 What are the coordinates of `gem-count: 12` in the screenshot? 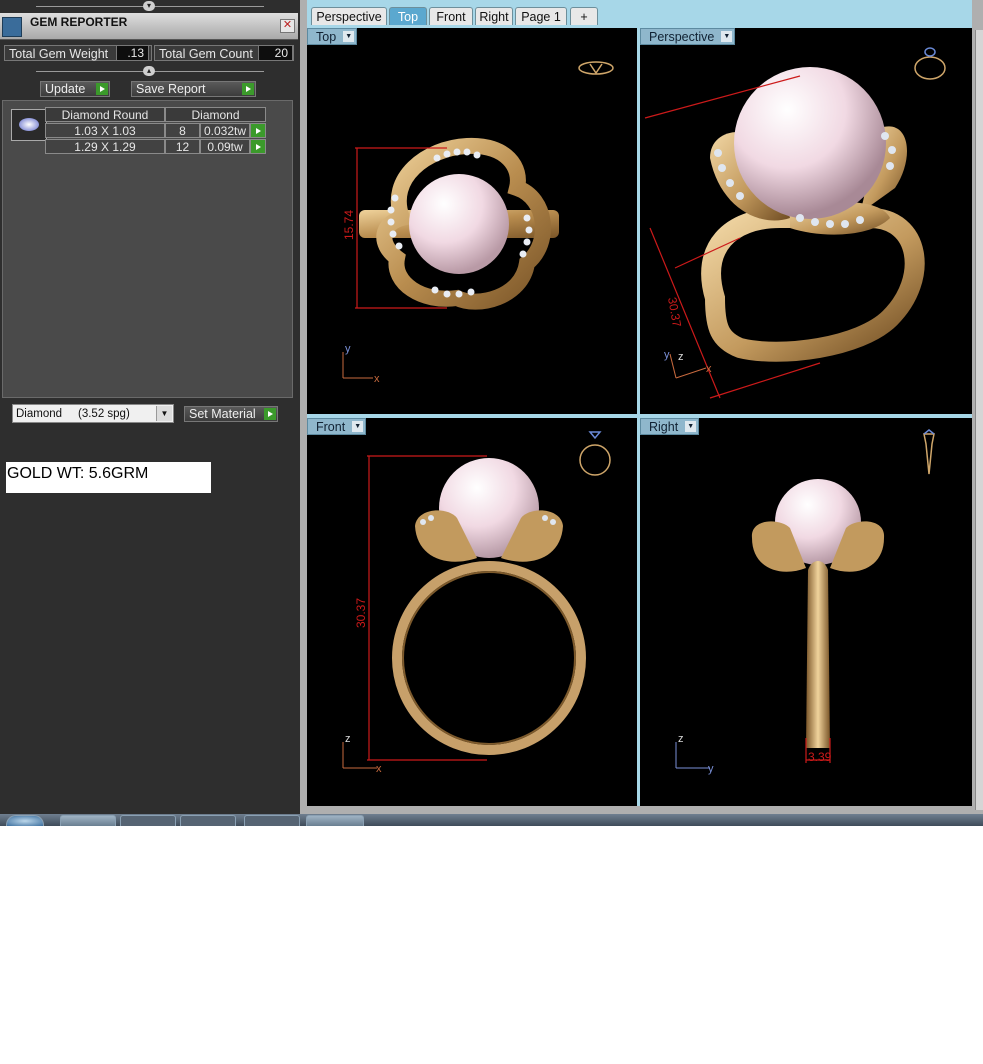 It's located at (182, 146).